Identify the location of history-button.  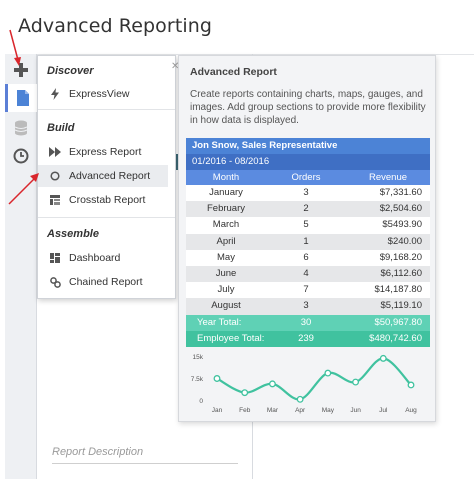
(21, 156).